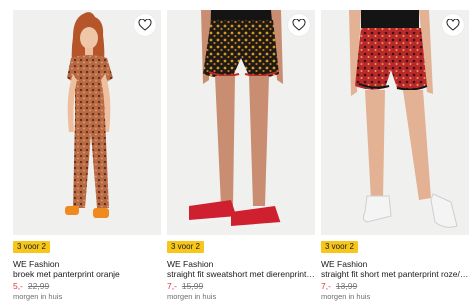  What do you see at coordinates (241, 286) in the screenshot?
I see `price-row: 7,- 15,99` at bounding box center [241, 286].